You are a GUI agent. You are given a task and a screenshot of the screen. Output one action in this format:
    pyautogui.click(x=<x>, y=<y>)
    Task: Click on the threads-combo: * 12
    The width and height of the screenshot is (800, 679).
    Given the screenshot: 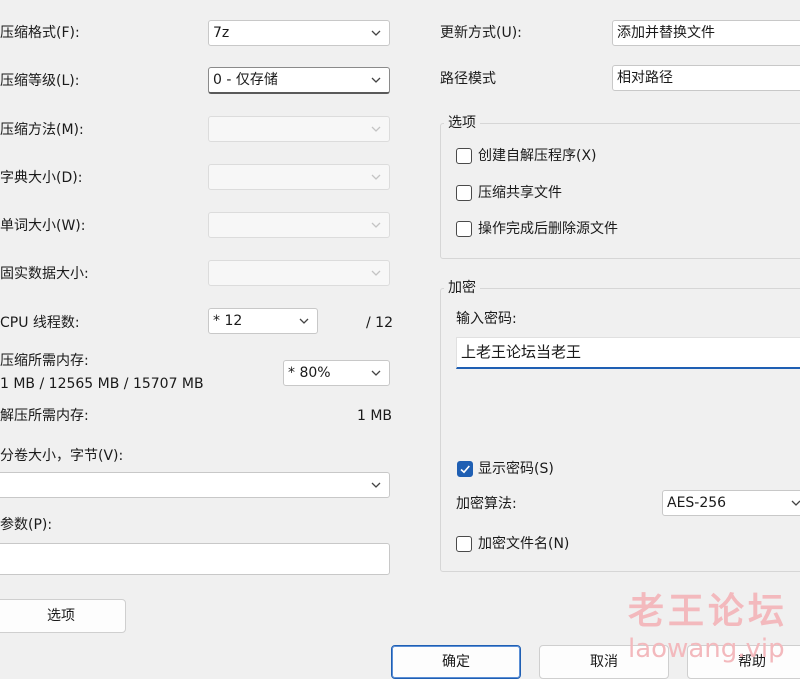 What is the action you would take?
    pyautogui.click(x=263, y=321)
    